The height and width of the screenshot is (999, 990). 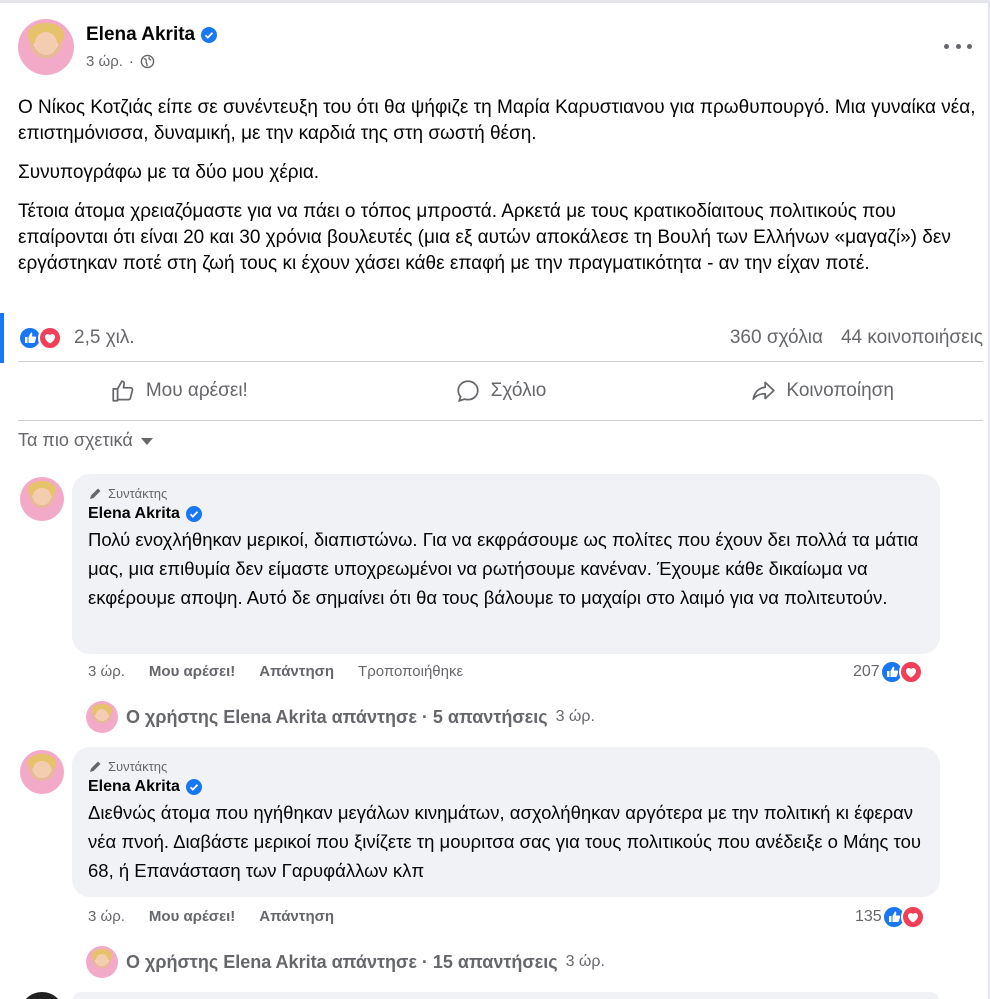 I want to click on share-button: Κοινοποίηση, so click(x=822, y=391).